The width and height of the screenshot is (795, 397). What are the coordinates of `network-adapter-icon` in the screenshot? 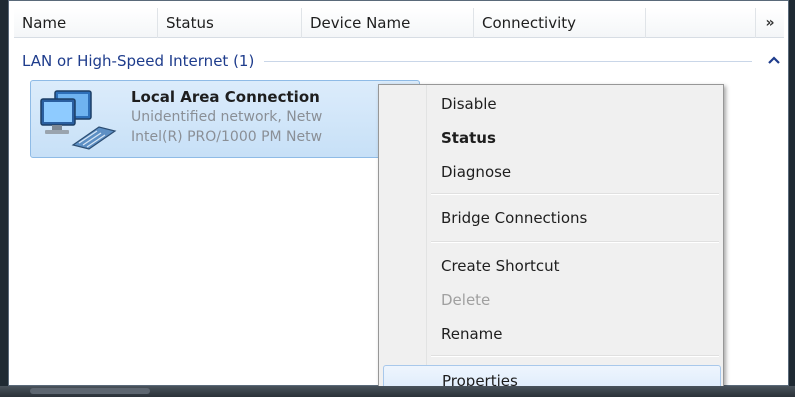 It's located at (79, 119).